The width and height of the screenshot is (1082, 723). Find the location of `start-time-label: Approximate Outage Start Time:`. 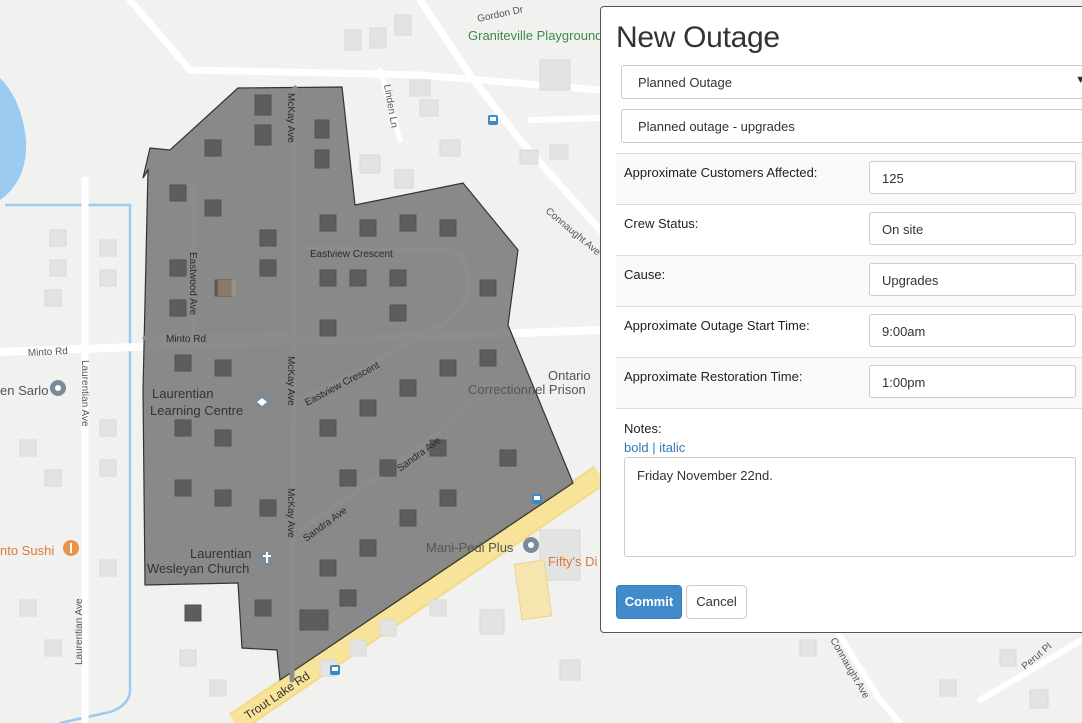

start-time-label: Approximate Outage Start Time: is located at coordinates (717, 325).